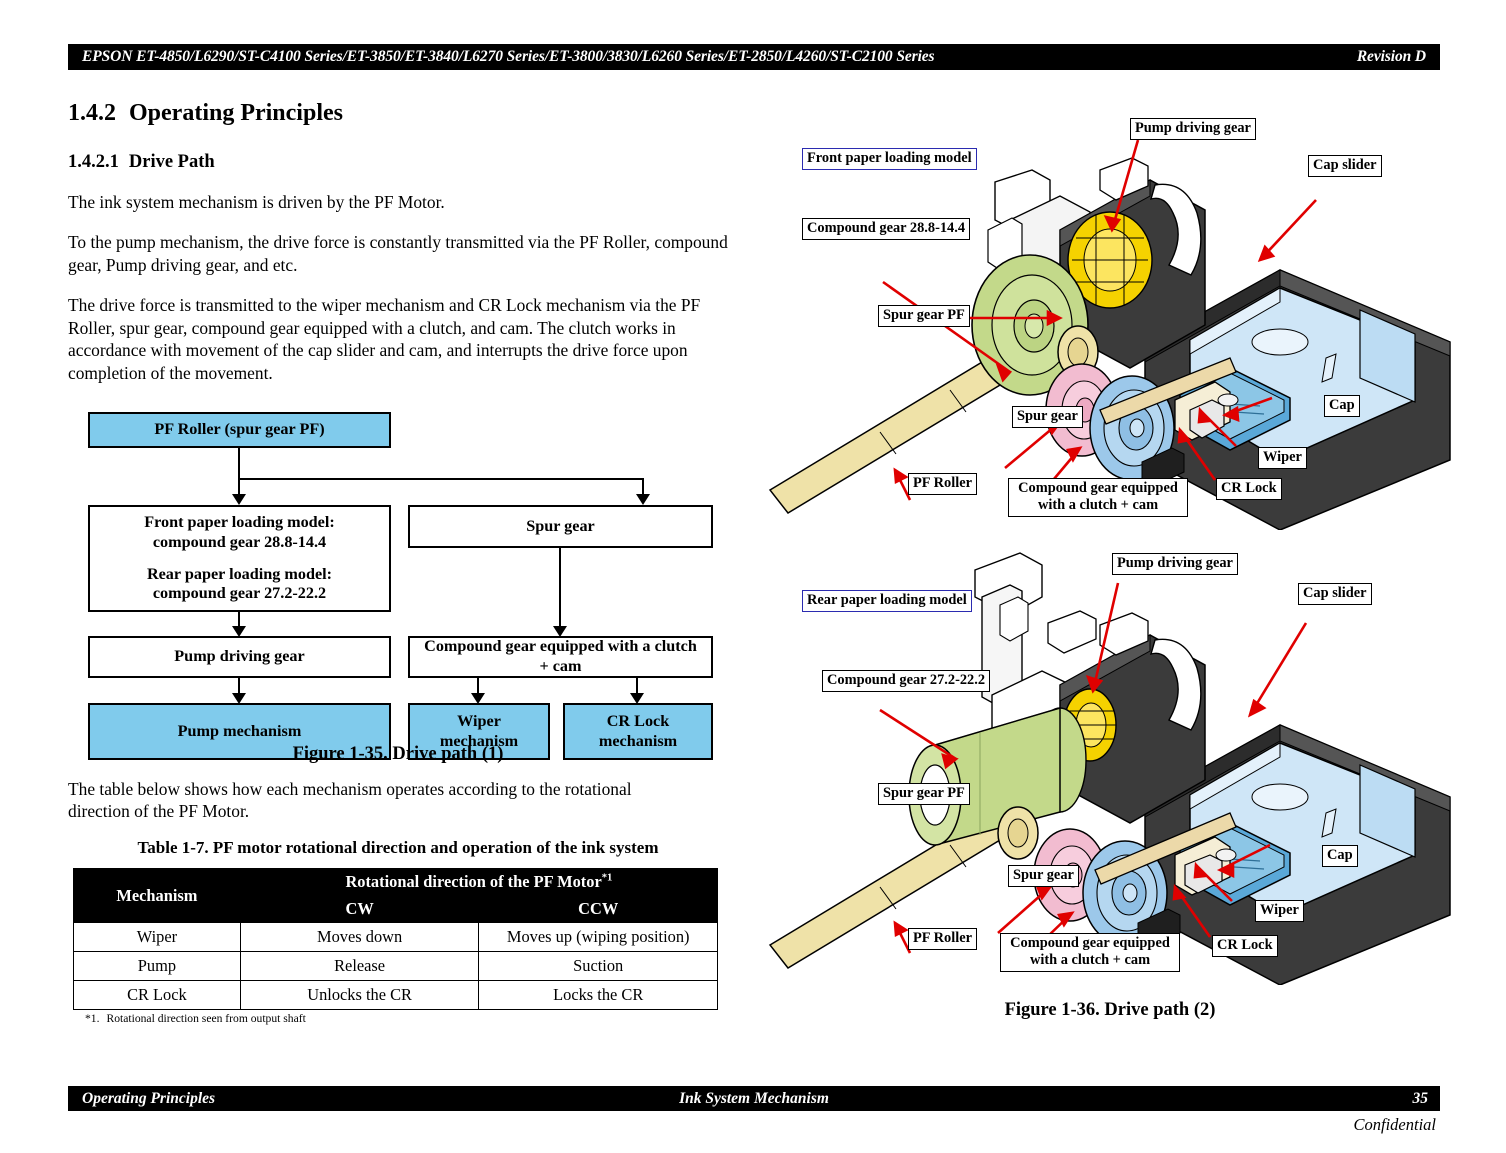 Image resolution: width=1506 pixels, height=1153 pixels. What do you see at coordinates (359, 966) in the screenshot?
I see `cell-cw: Release` at bounding box center [359, 966].